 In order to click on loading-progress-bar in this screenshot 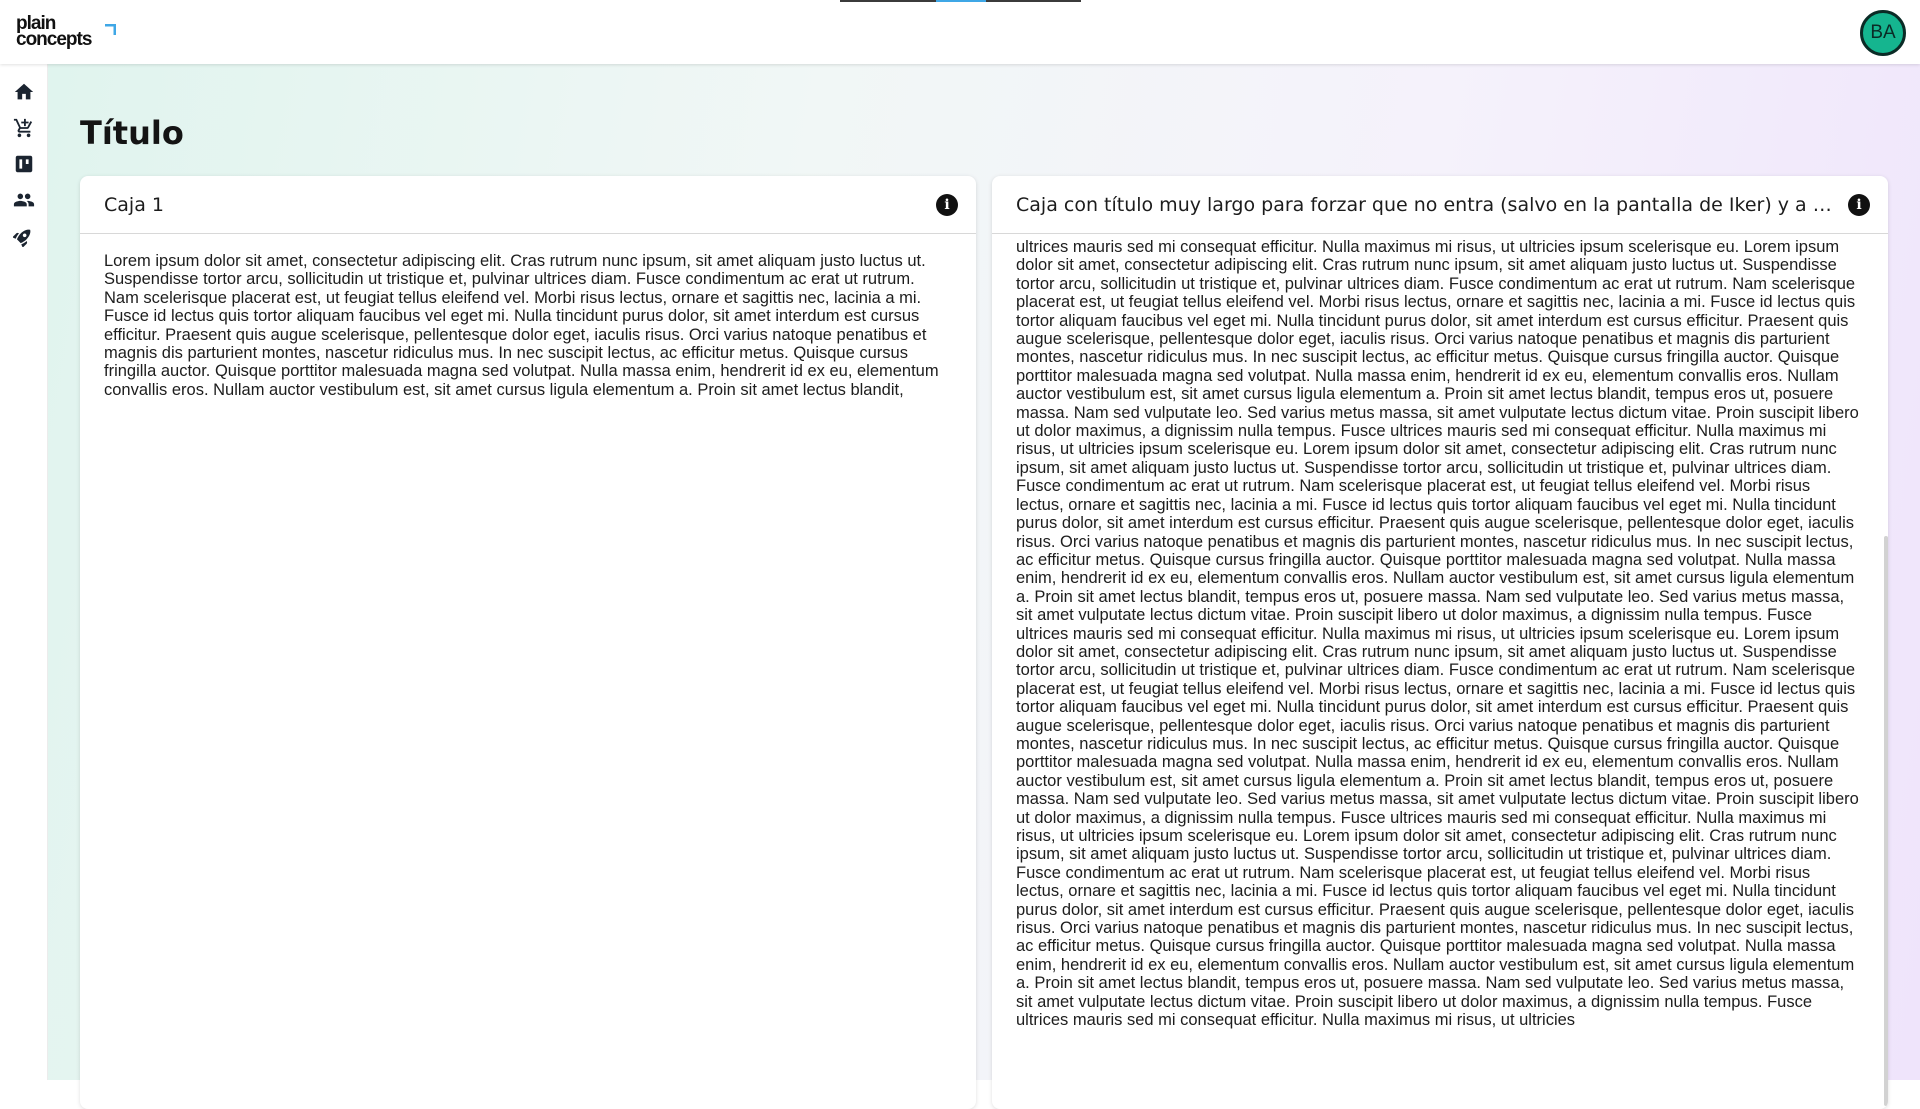, I will do `click(960, 1)`.